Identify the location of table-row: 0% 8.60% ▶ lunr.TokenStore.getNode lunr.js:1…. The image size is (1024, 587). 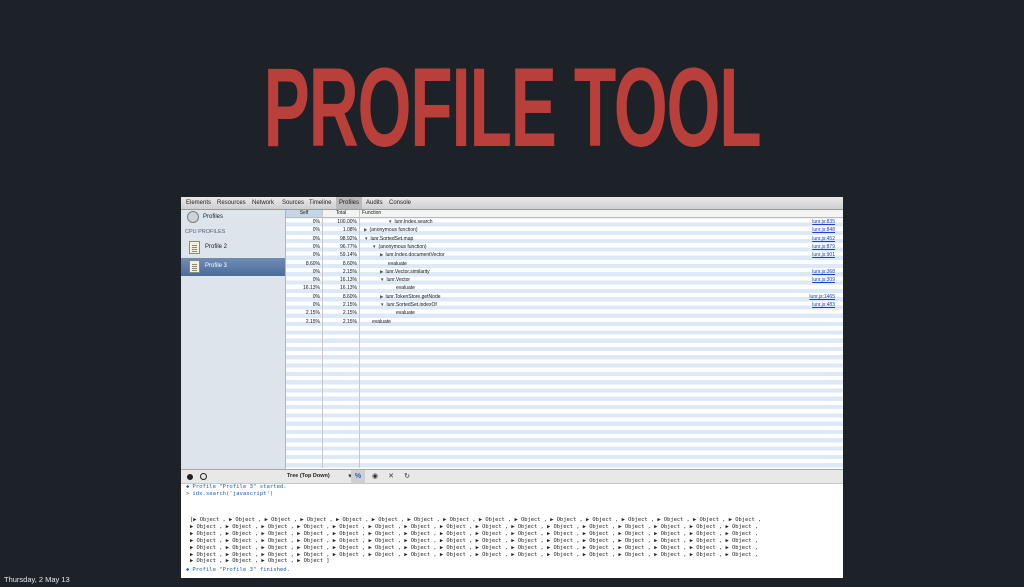
(564, 297).